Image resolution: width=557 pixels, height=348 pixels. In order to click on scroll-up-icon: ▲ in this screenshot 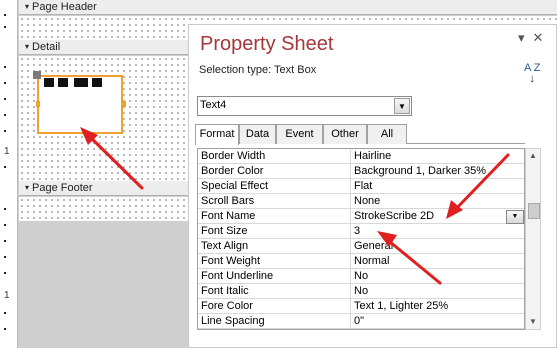, I will do `click(533, 156)`.